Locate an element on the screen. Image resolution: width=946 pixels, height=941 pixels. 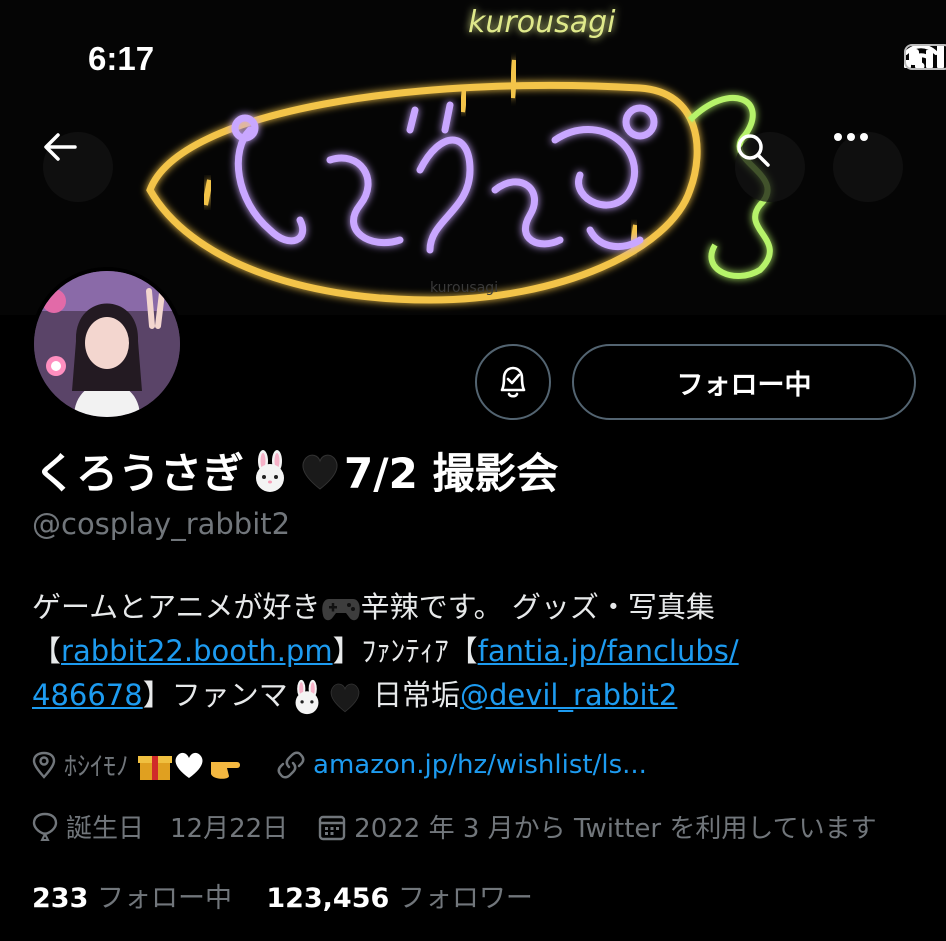
bell-check-icon is located at coordinates (513, 382).